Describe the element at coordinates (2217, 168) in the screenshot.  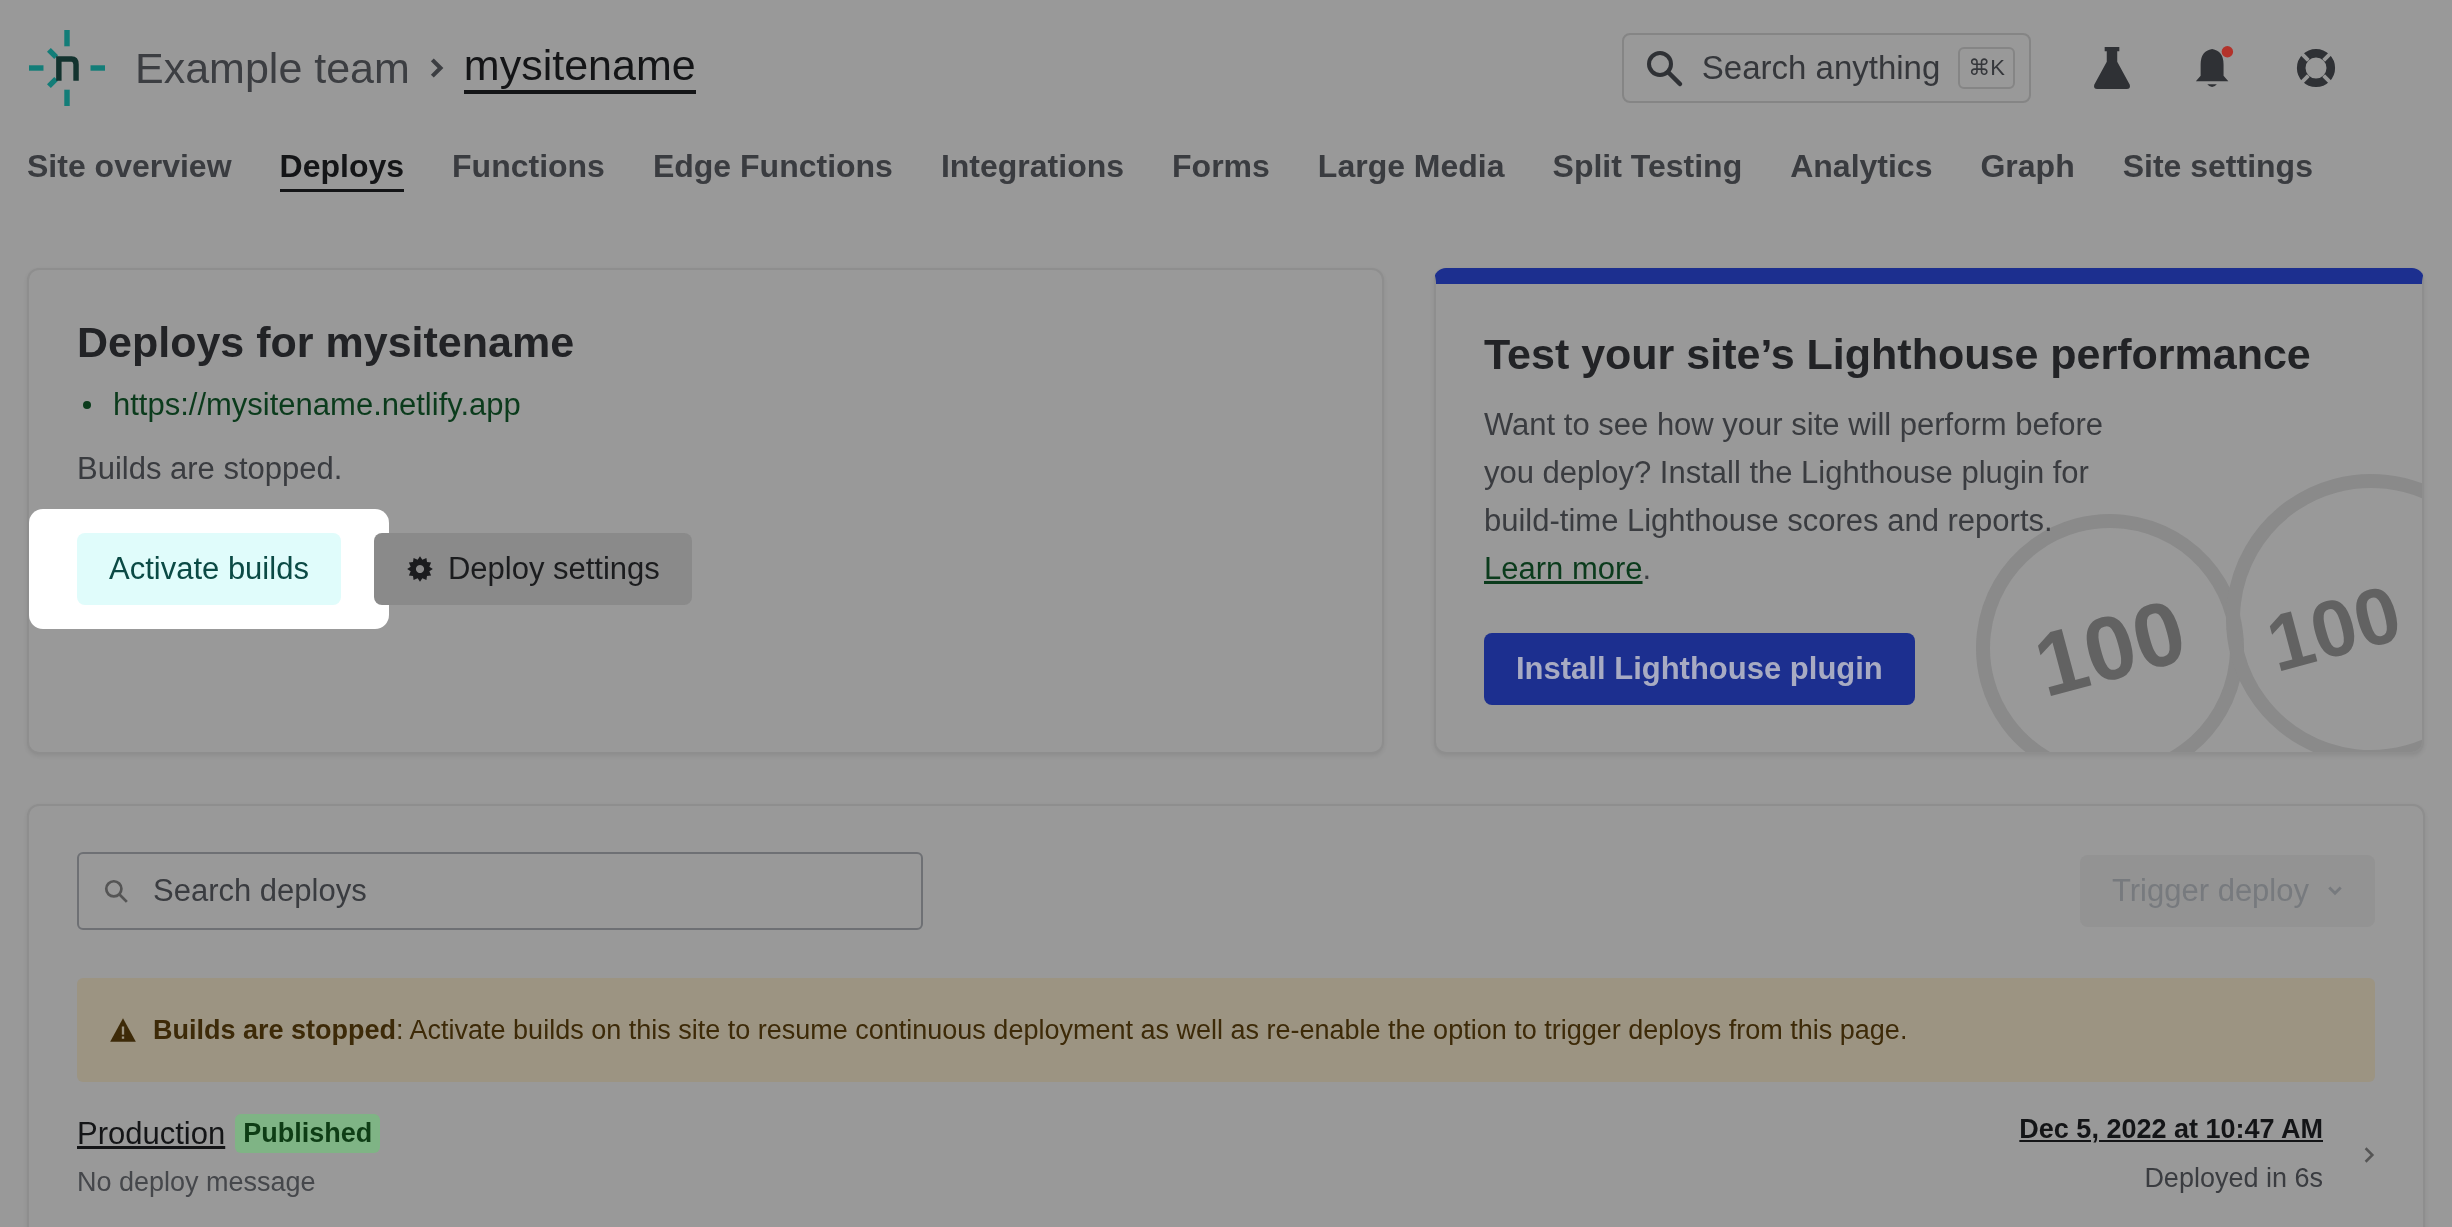
I see `nav-tab: Site settings` at that location.